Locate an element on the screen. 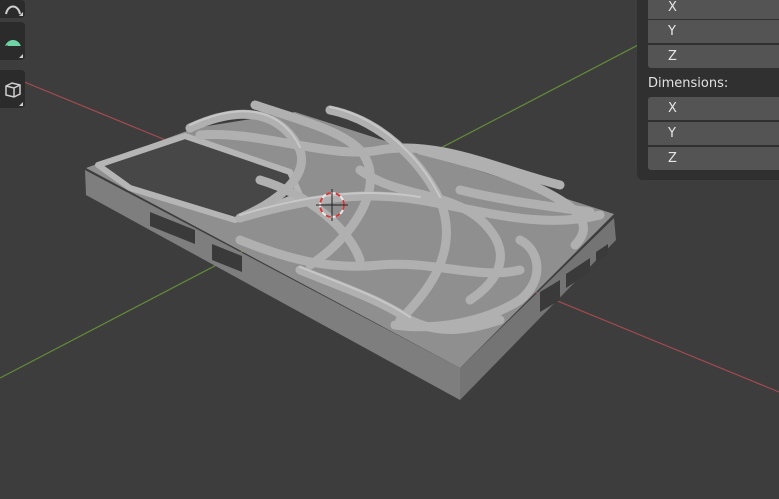  scale-x-field: X is located at coordinates (713, 9).